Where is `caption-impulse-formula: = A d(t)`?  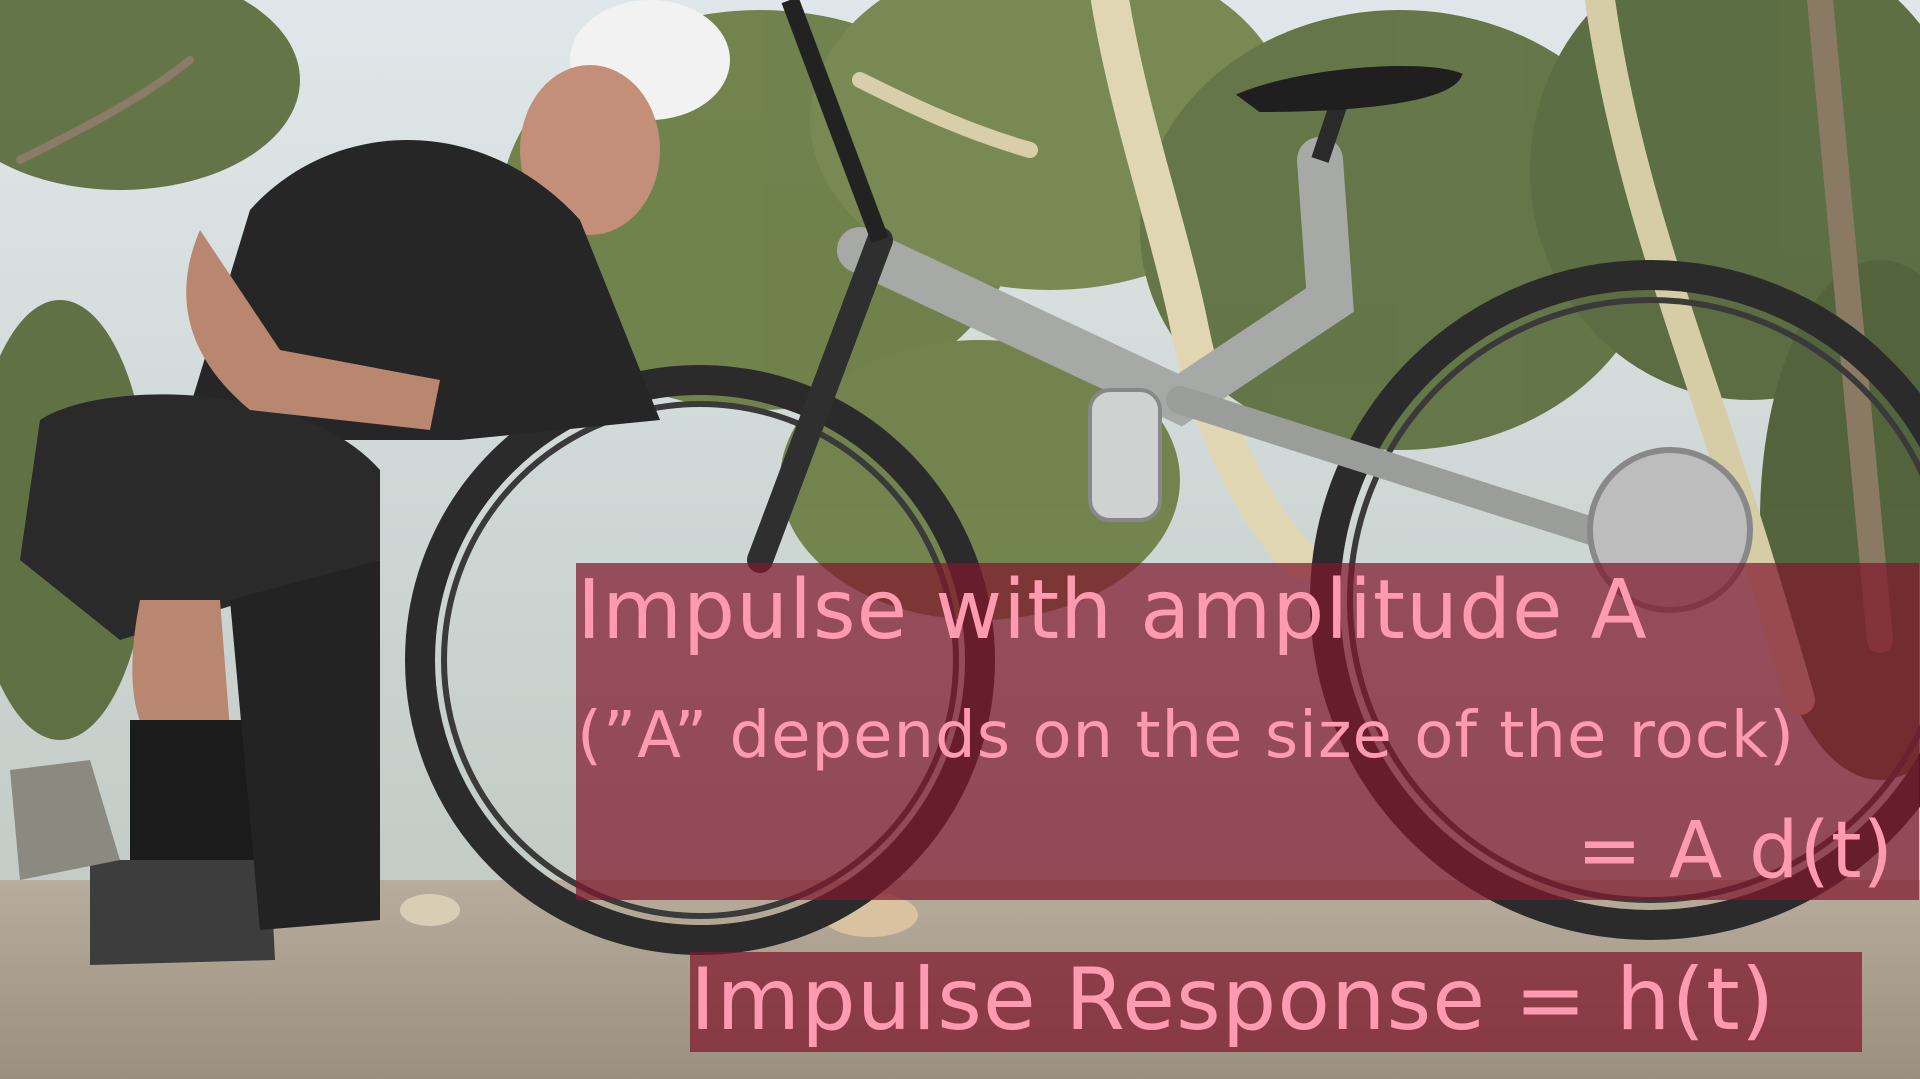 caption-impulse-formula: = A d(t) is located at coordinates (1735, 851).